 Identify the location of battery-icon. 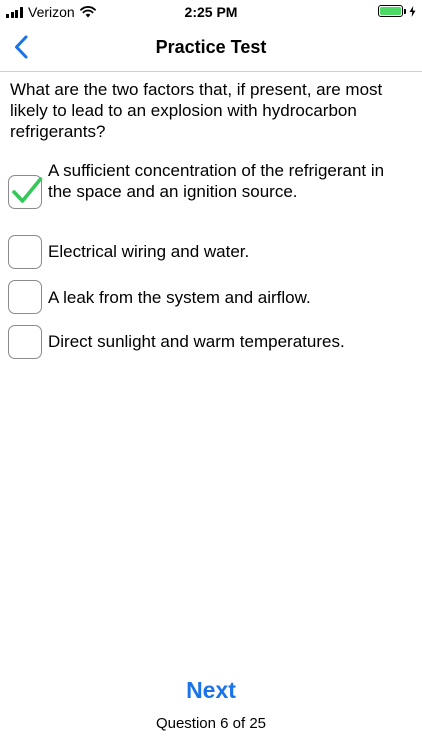
(390, 11).